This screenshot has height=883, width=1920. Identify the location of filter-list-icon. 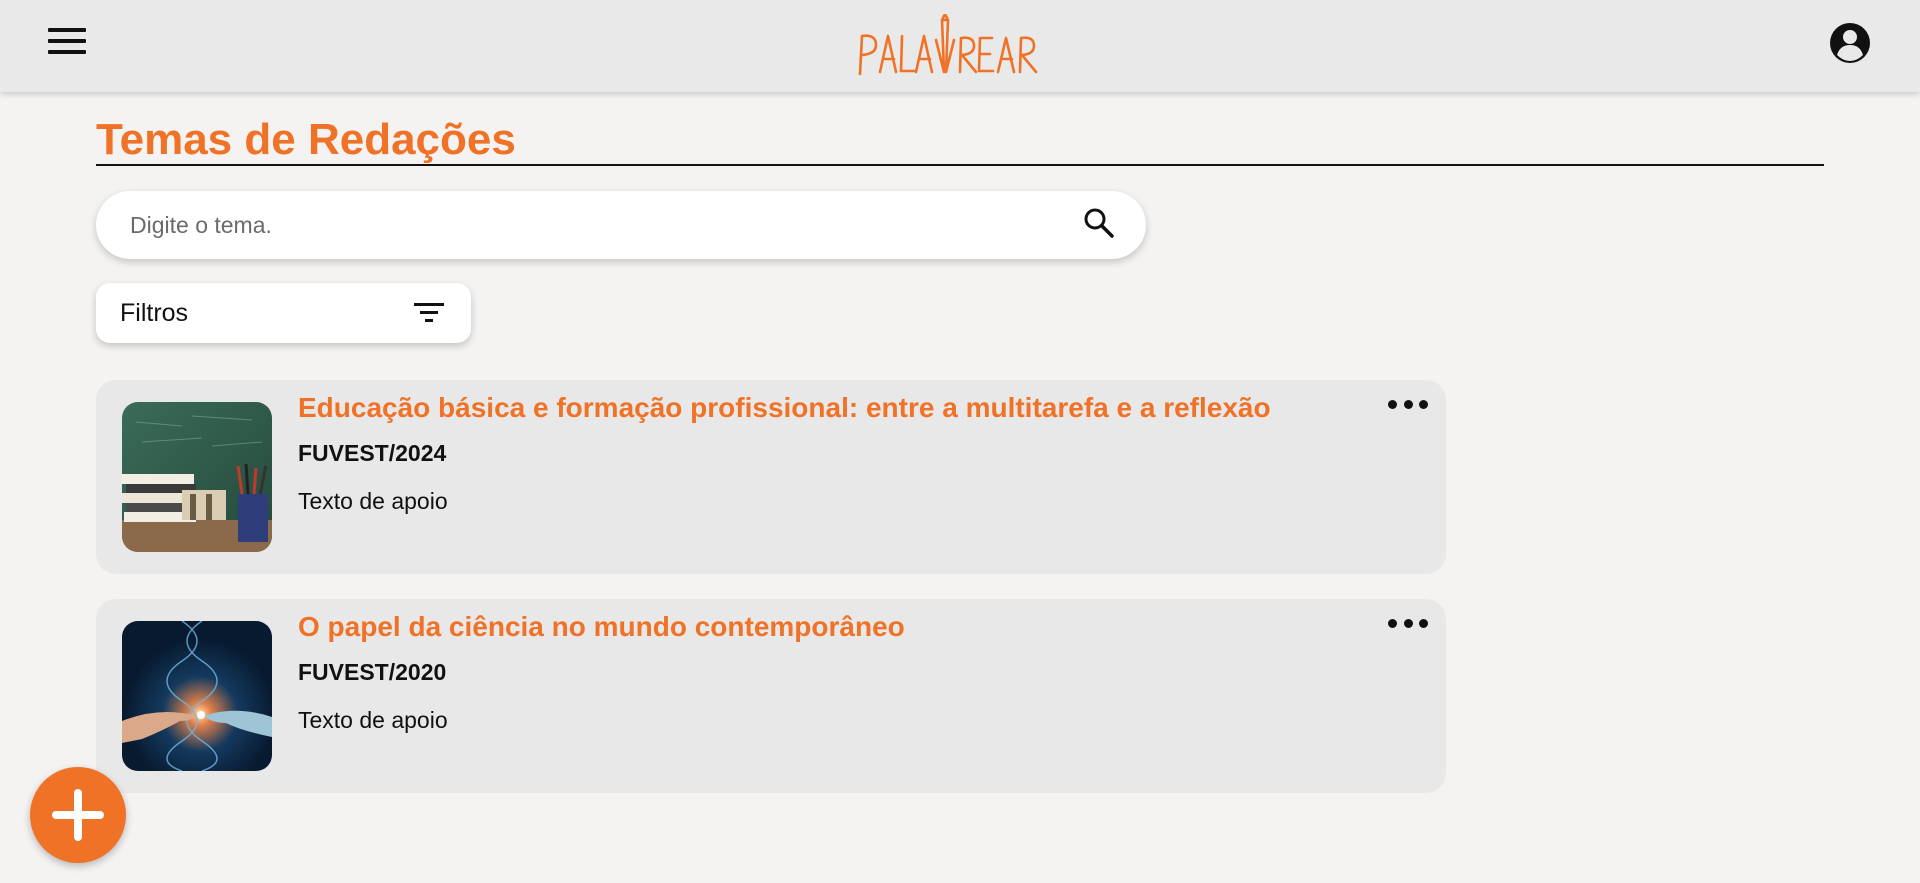
(429, 313).